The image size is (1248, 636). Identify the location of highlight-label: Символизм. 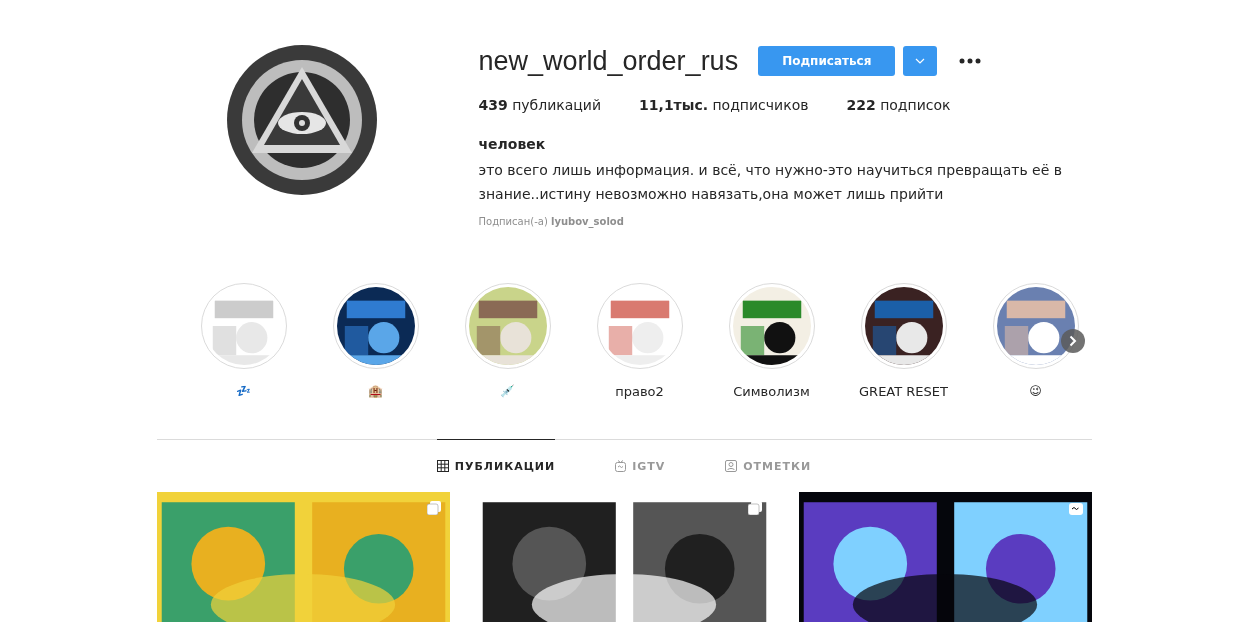
(771, 391).